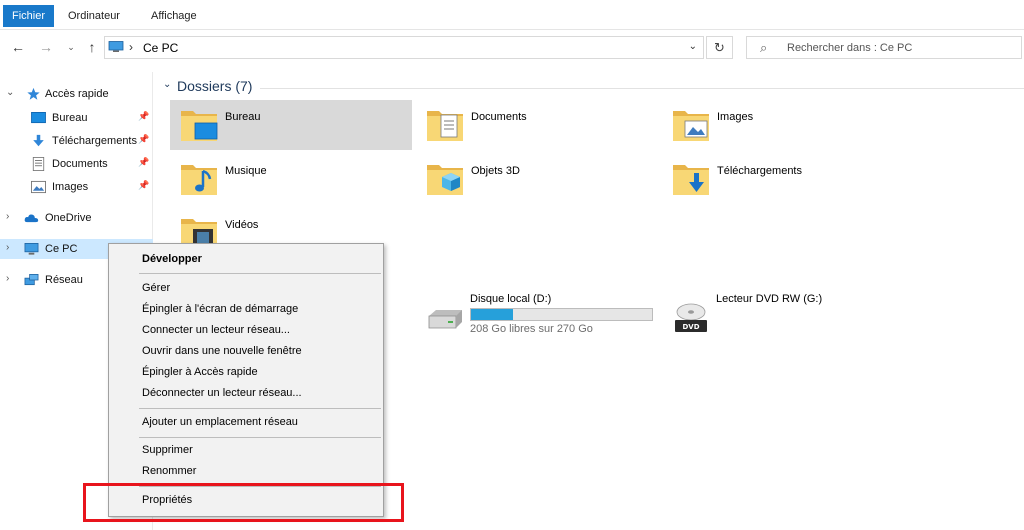 The height and width of the screenshot is (530, 1024). What do you see at coordinates (92, 47) in the screenshot?
I see `up-arrow-icon: ↑` at bounding box center [92, 47].